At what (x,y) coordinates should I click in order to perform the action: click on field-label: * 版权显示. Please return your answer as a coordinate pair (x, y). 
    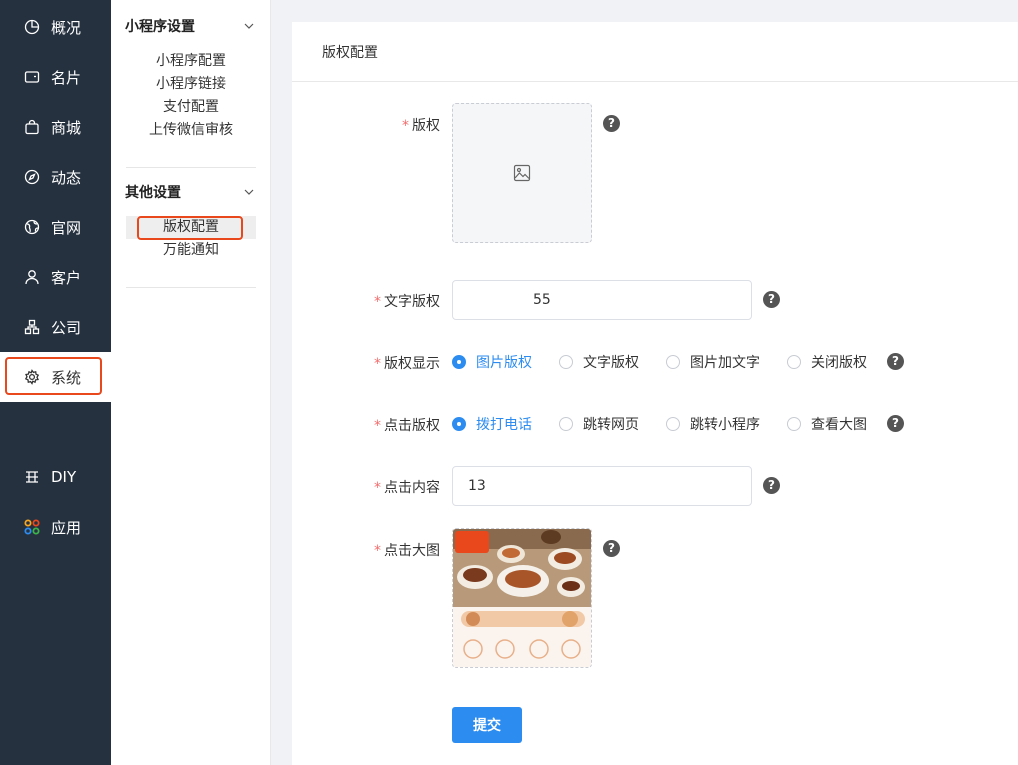
    Looking at the image, I should click on (366, 363).